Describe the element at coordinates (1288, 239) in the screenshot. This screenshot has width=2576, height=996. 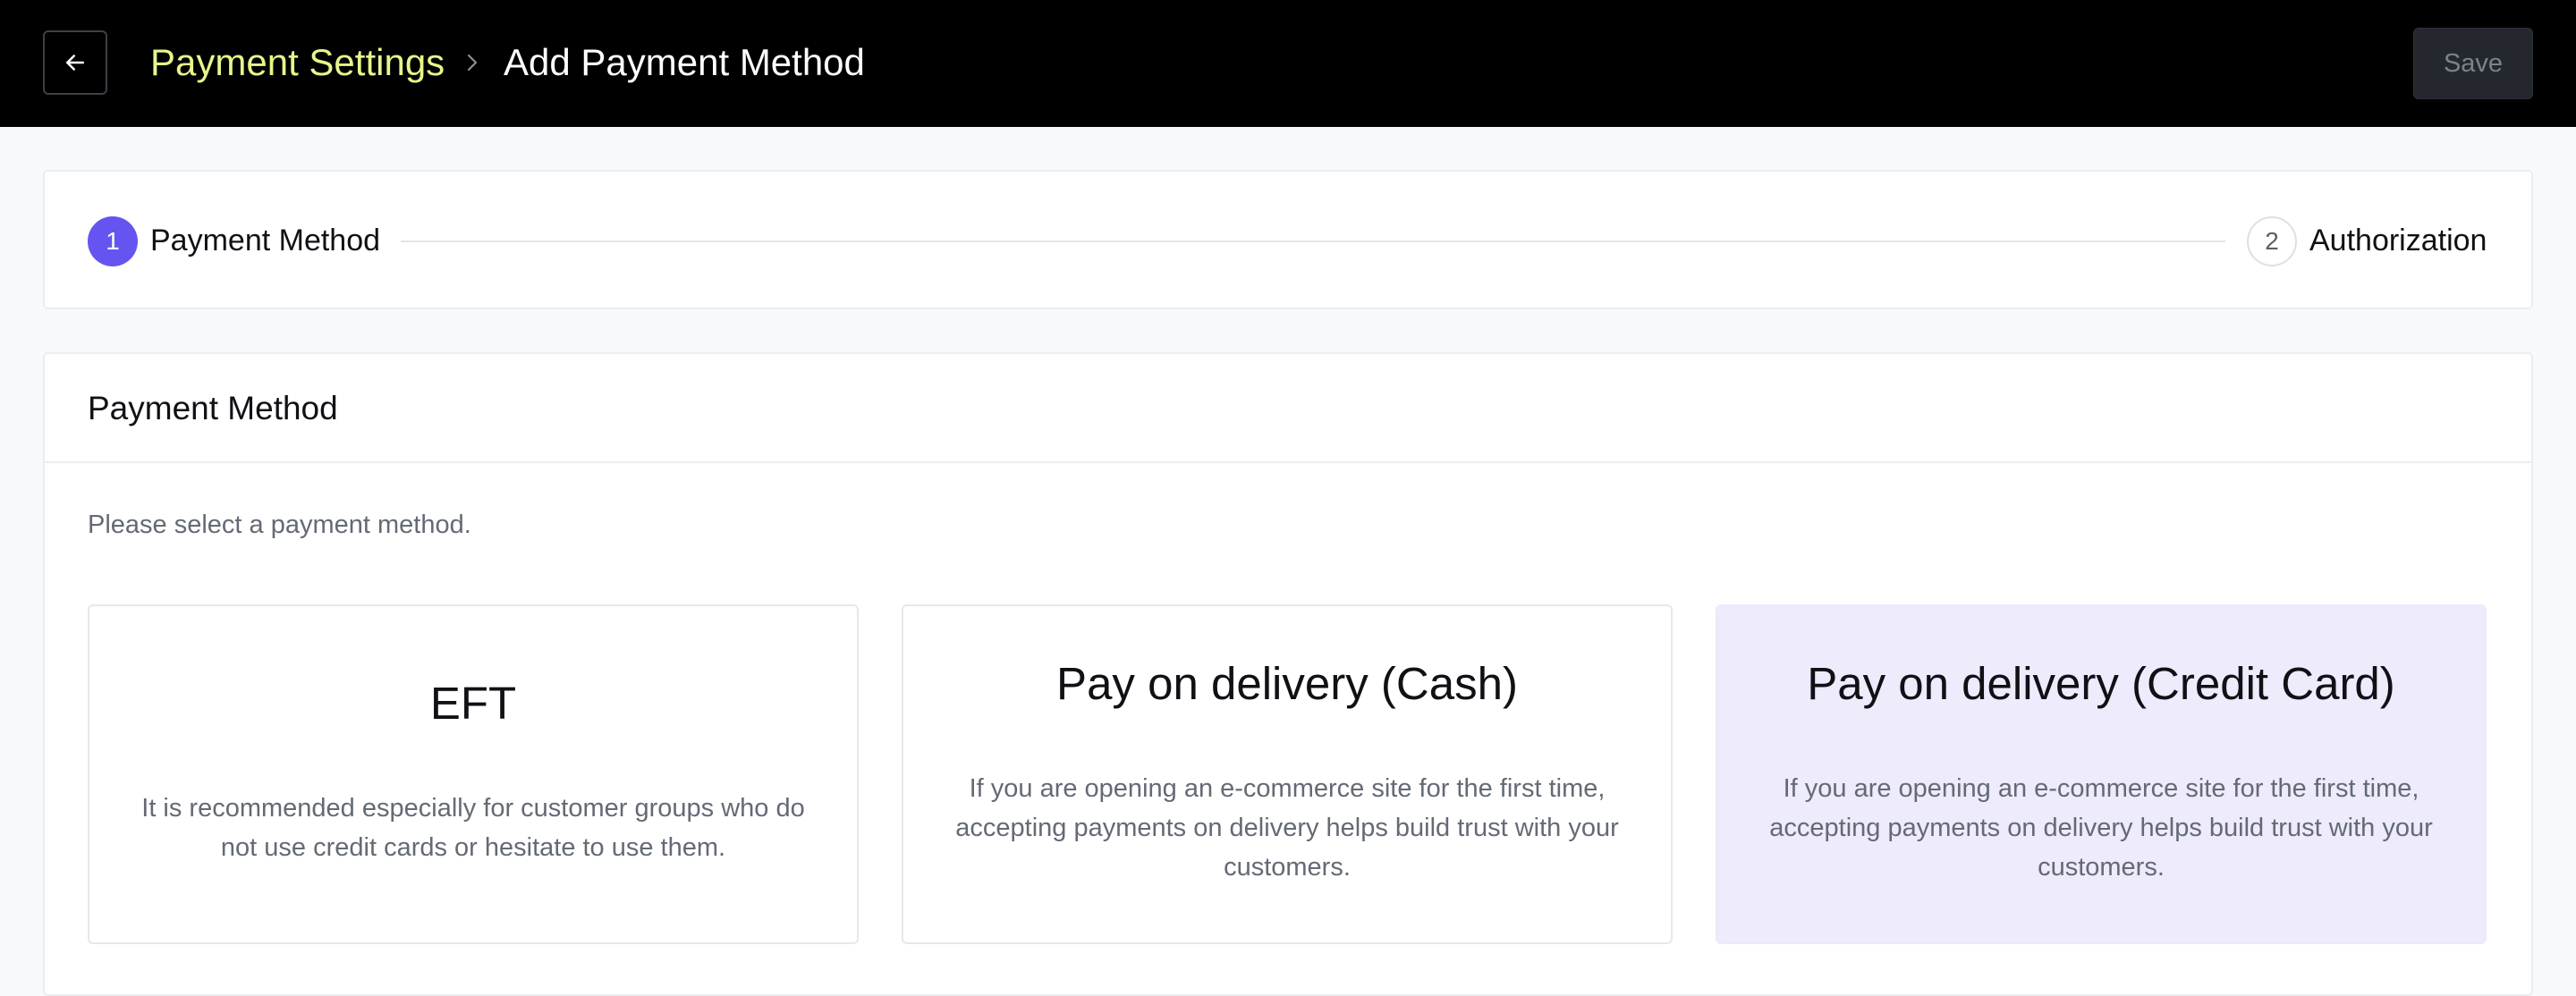
I see `stepper: 1 Payment Method 2 Authorization` at that location.